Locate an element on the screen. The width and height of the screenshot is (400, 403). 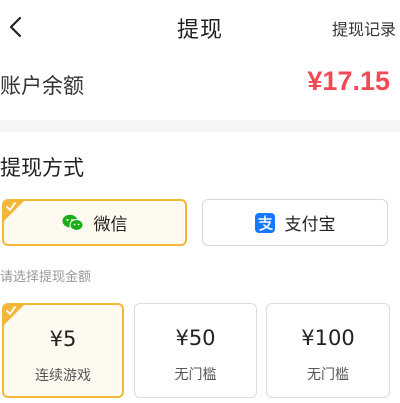
alipay-icon is located at coordinates (264, 222).